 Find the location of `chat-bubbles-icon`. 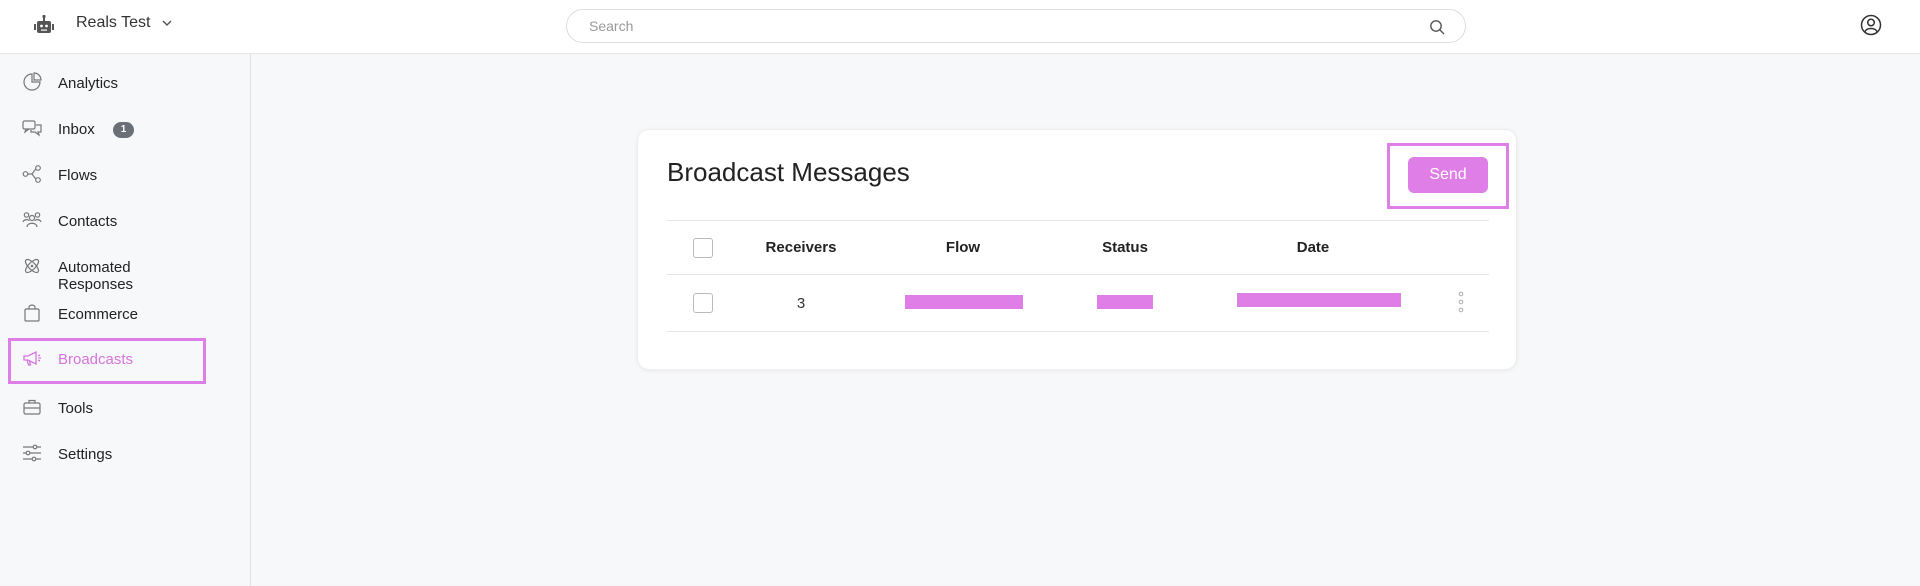

chat-bubbles-icon is located at coordinates (32, 128).